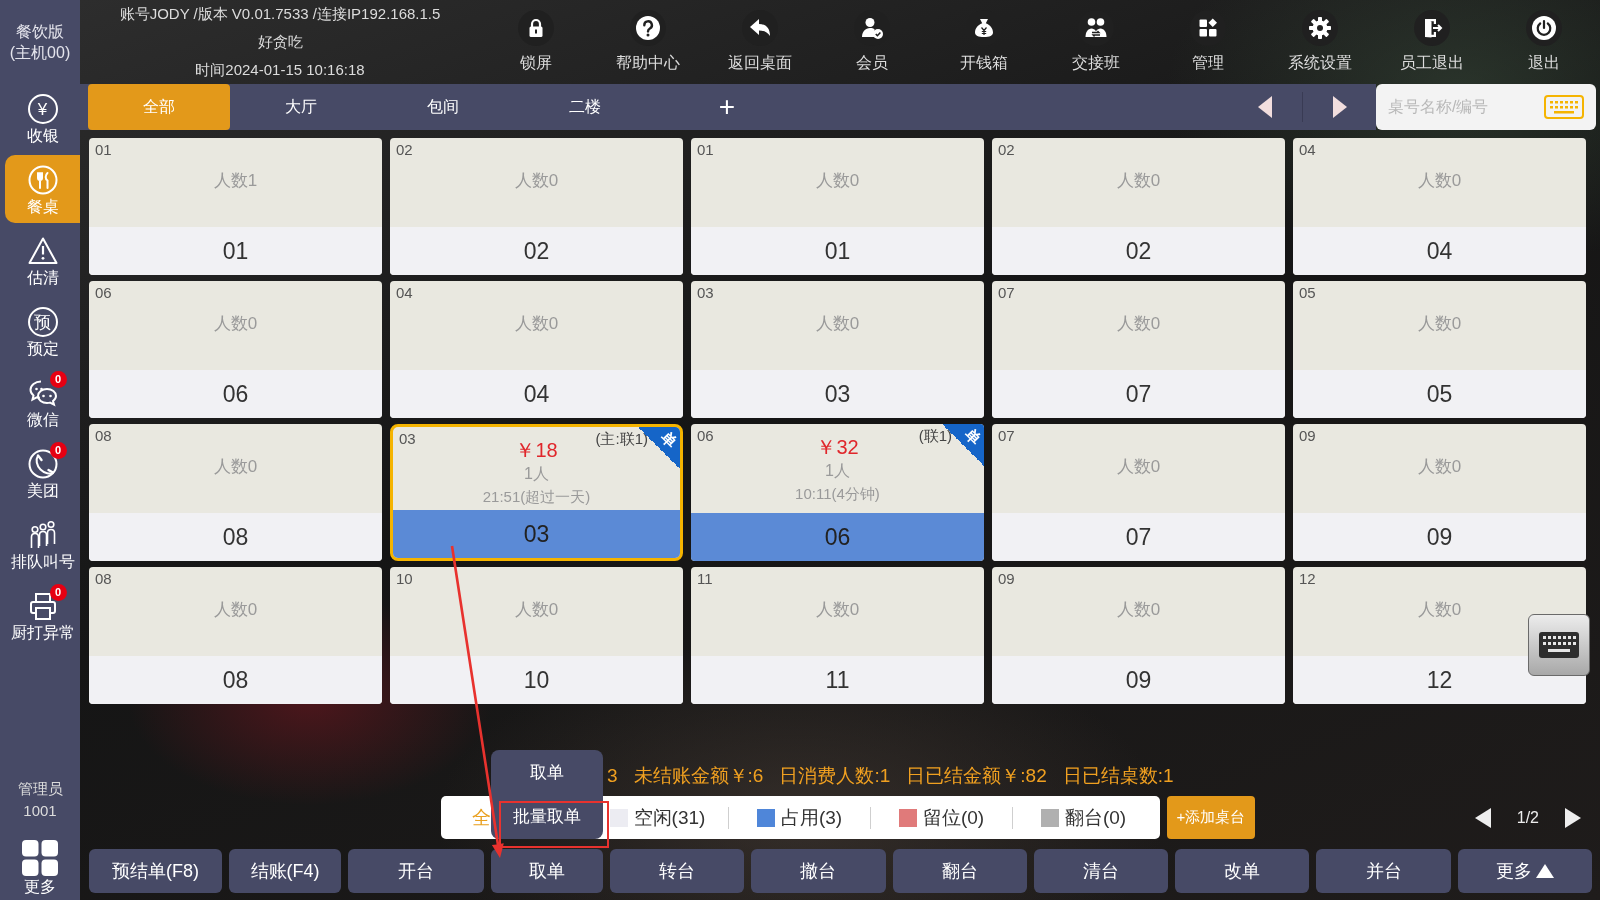 The width and height of the screenshot is (1600, 900). Describe the element at coordinates (547, 871) in the screenshot. I see `action-button: 取单` at that location.